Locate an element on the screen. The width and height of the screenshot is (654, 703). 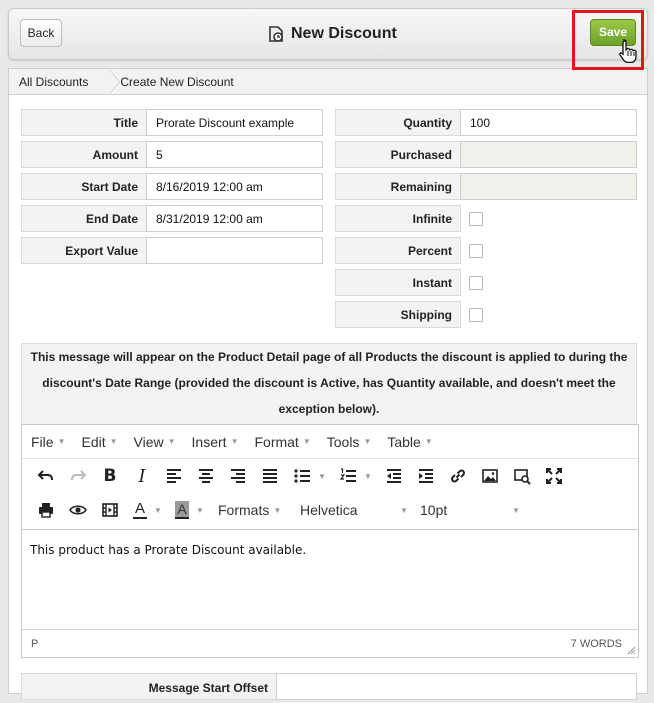
menu-tools-label: Tools is located at coordinates (343, 441).